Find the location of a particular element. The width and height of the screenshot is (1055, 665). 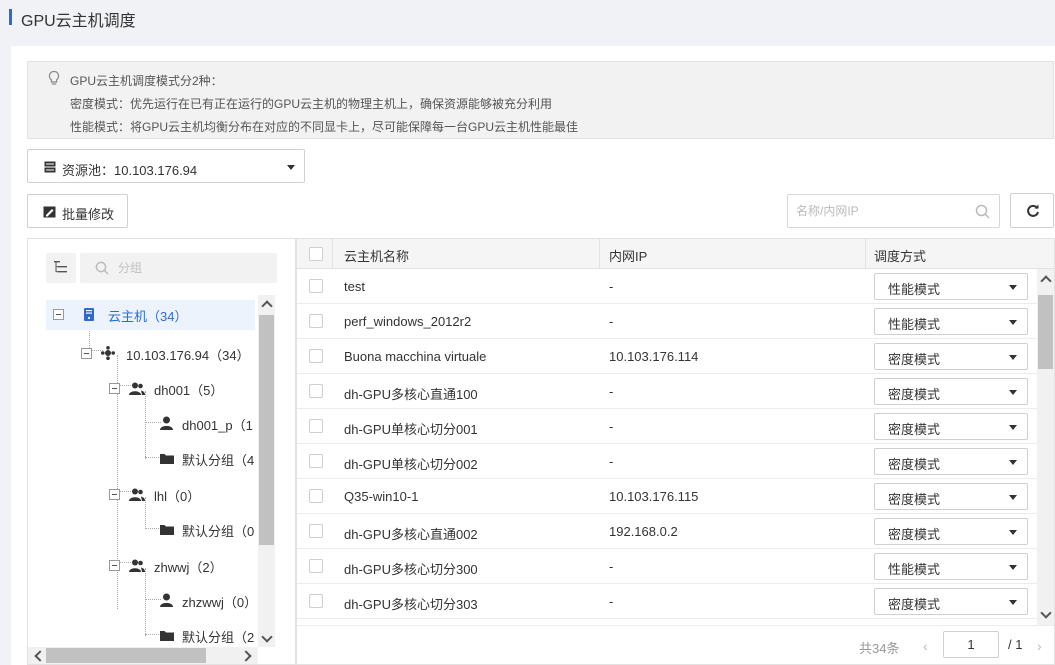

tree-node-user-zhwwj: zhwwj（2） is located at coordinates (178, 566).